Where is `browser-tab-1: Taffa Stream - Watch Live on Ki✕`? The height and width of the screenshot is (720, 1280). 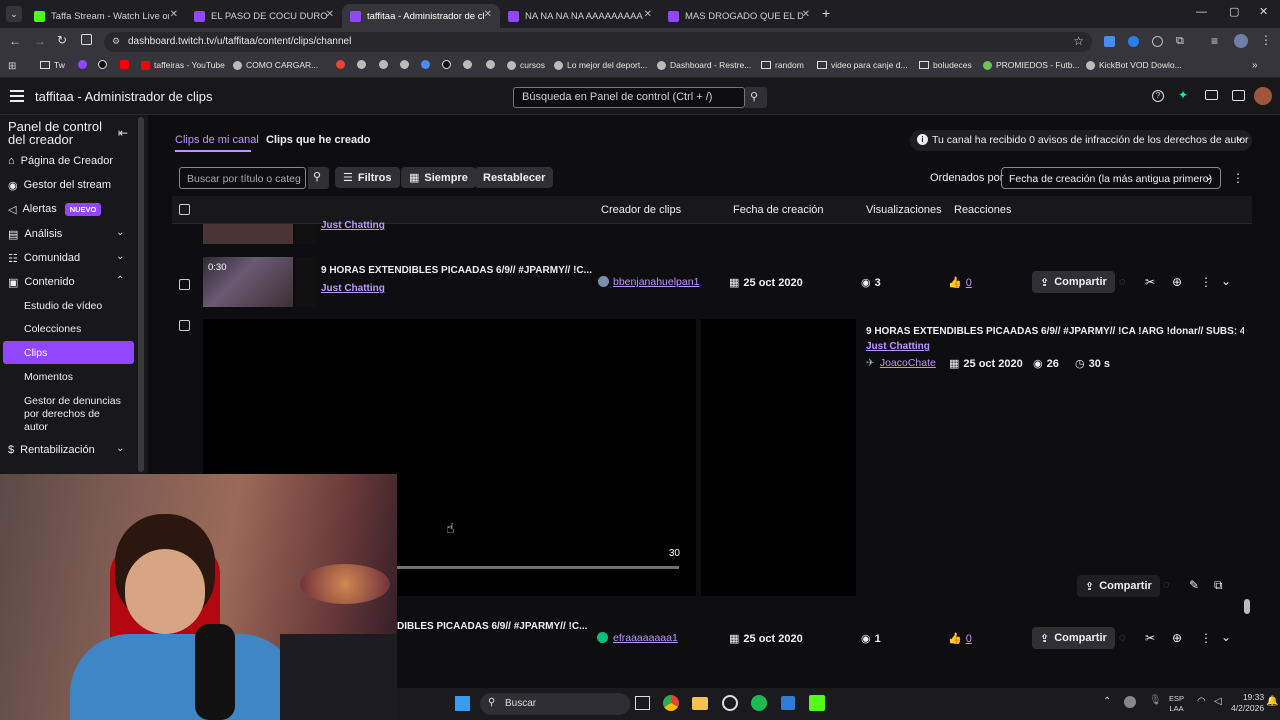 browser-tab-1: Taffa Stream - Watch Live on Ki✕ is located at coordinates (106, 16).